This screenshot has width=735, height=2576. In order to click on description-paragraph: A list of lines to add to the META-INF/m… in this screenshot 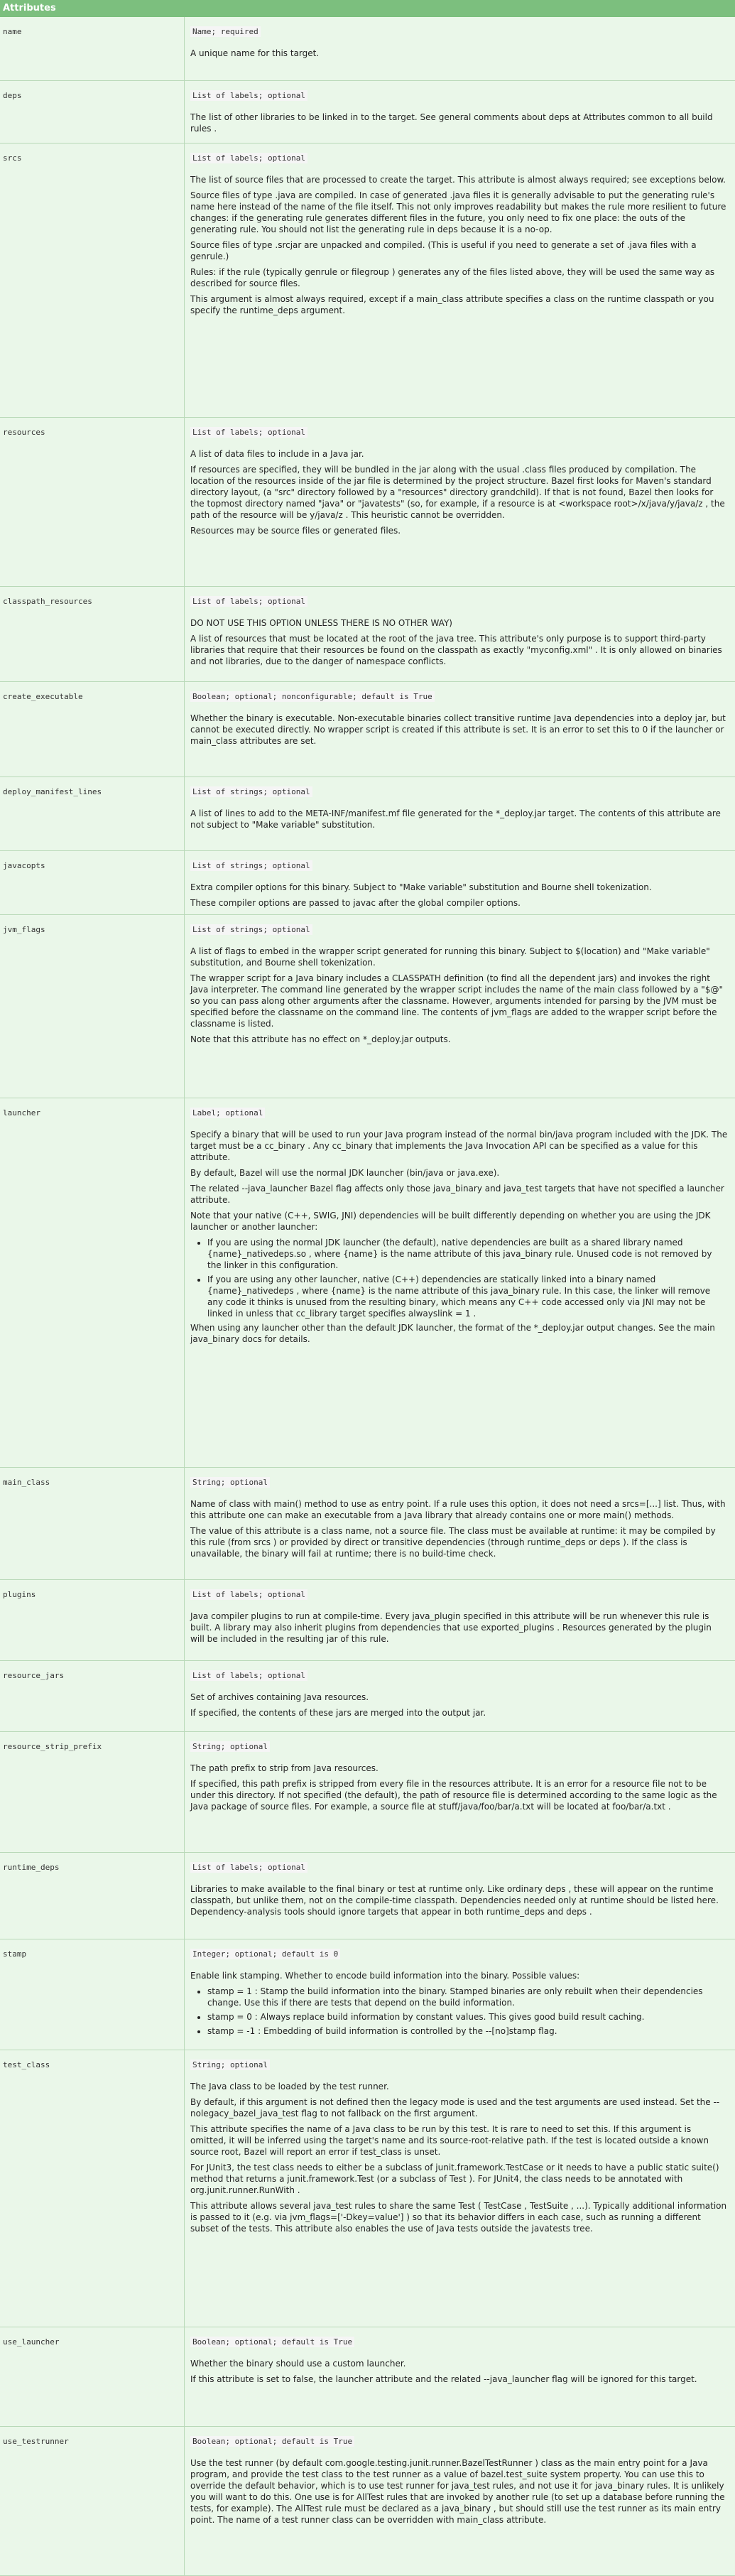, I will do `click(456, 819)`.